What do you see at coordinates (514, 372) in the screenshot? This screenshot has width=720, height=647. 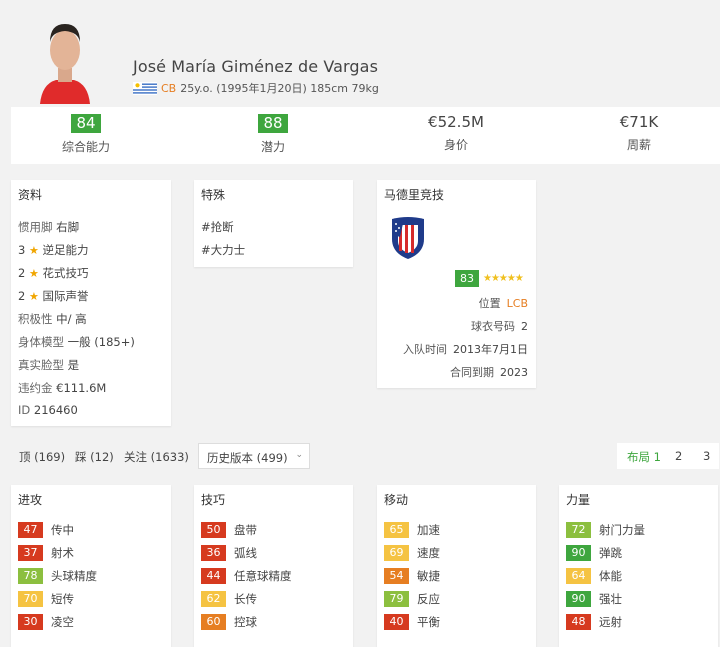 I see `contract-value: 2023` at bounding box center [514, 372].